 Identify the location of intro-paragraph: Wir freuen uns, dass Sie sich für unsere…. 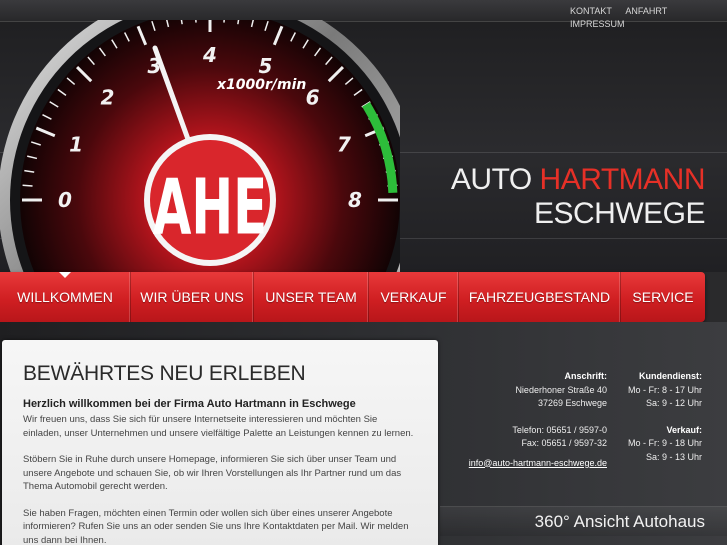
(218, 426).